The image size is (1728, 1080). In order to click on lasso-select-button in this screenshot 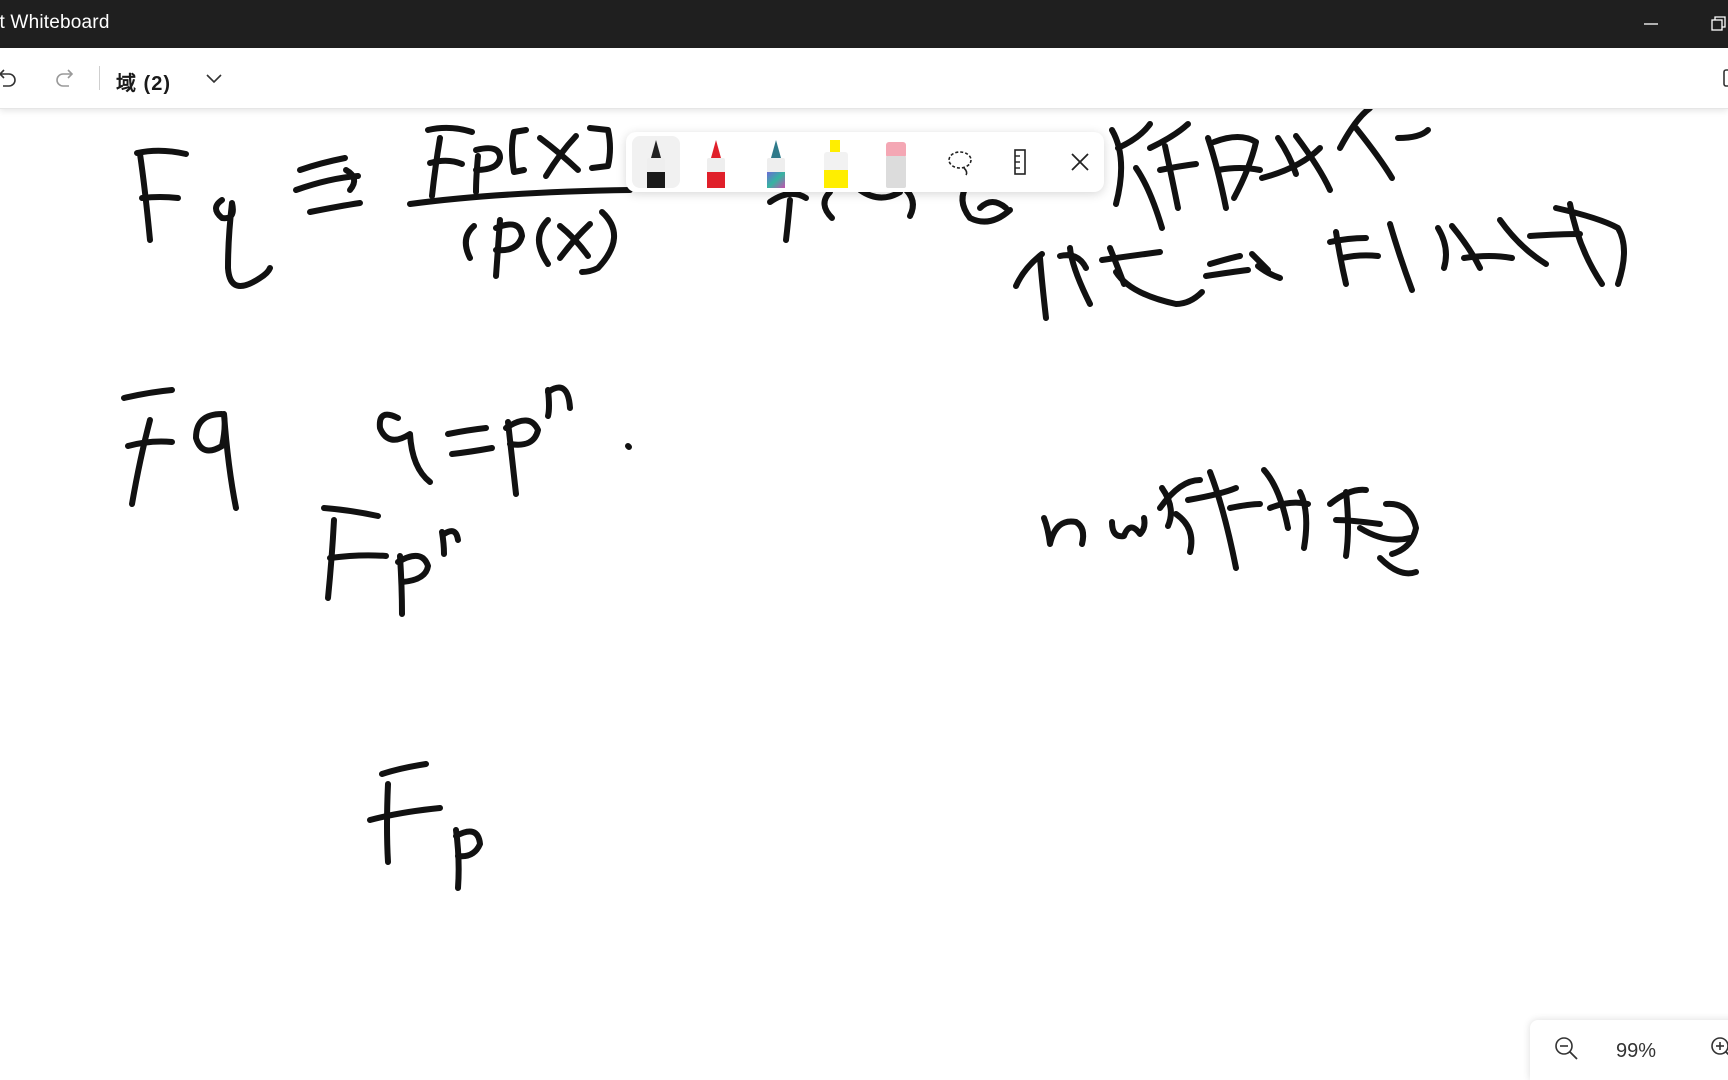, I will do `click(960, 162)`.